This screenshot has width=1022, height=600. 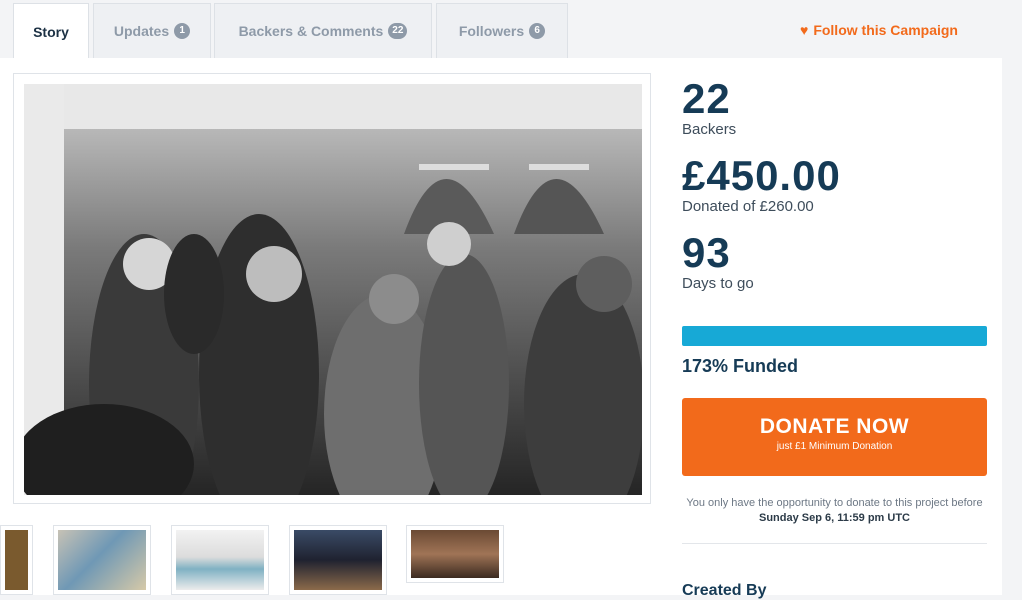 What do you see at coordinates (834, 543) in the screenshot?
I see `divider` at bounding box center [834, 543].